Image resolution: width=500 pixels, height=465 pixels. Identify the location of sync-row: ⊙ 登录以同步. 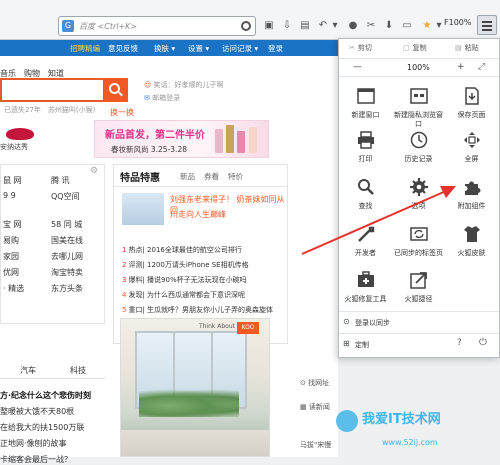
(419, 322).